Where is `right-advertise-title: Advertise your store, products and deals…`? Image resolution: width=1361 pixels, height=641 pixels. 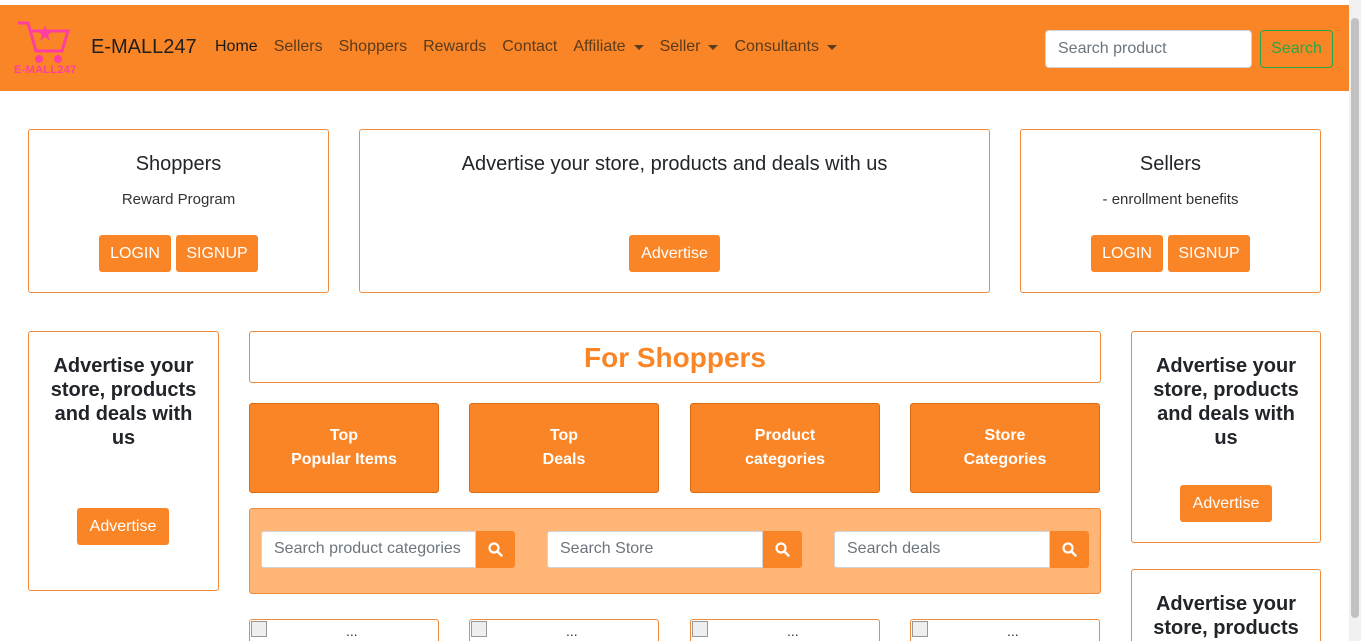
right-advertise-title: Advertise your store, products and deals… is located at coordinates (1226, 402).